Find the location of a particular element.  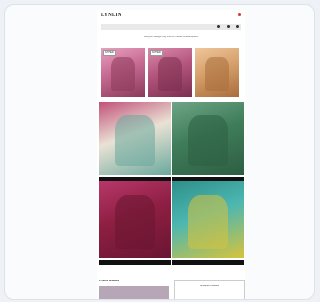

cookie-popup: Accepter cookies is located at coordinates (209, 289).